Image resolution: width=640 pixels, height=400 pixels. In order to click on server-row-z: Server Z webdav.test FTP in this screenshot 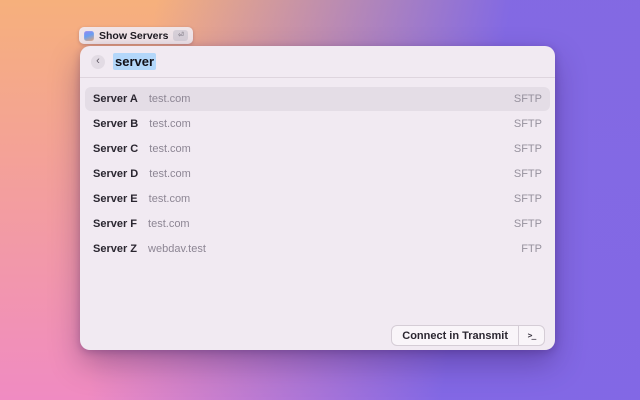, I will do `click(317, 249)`.